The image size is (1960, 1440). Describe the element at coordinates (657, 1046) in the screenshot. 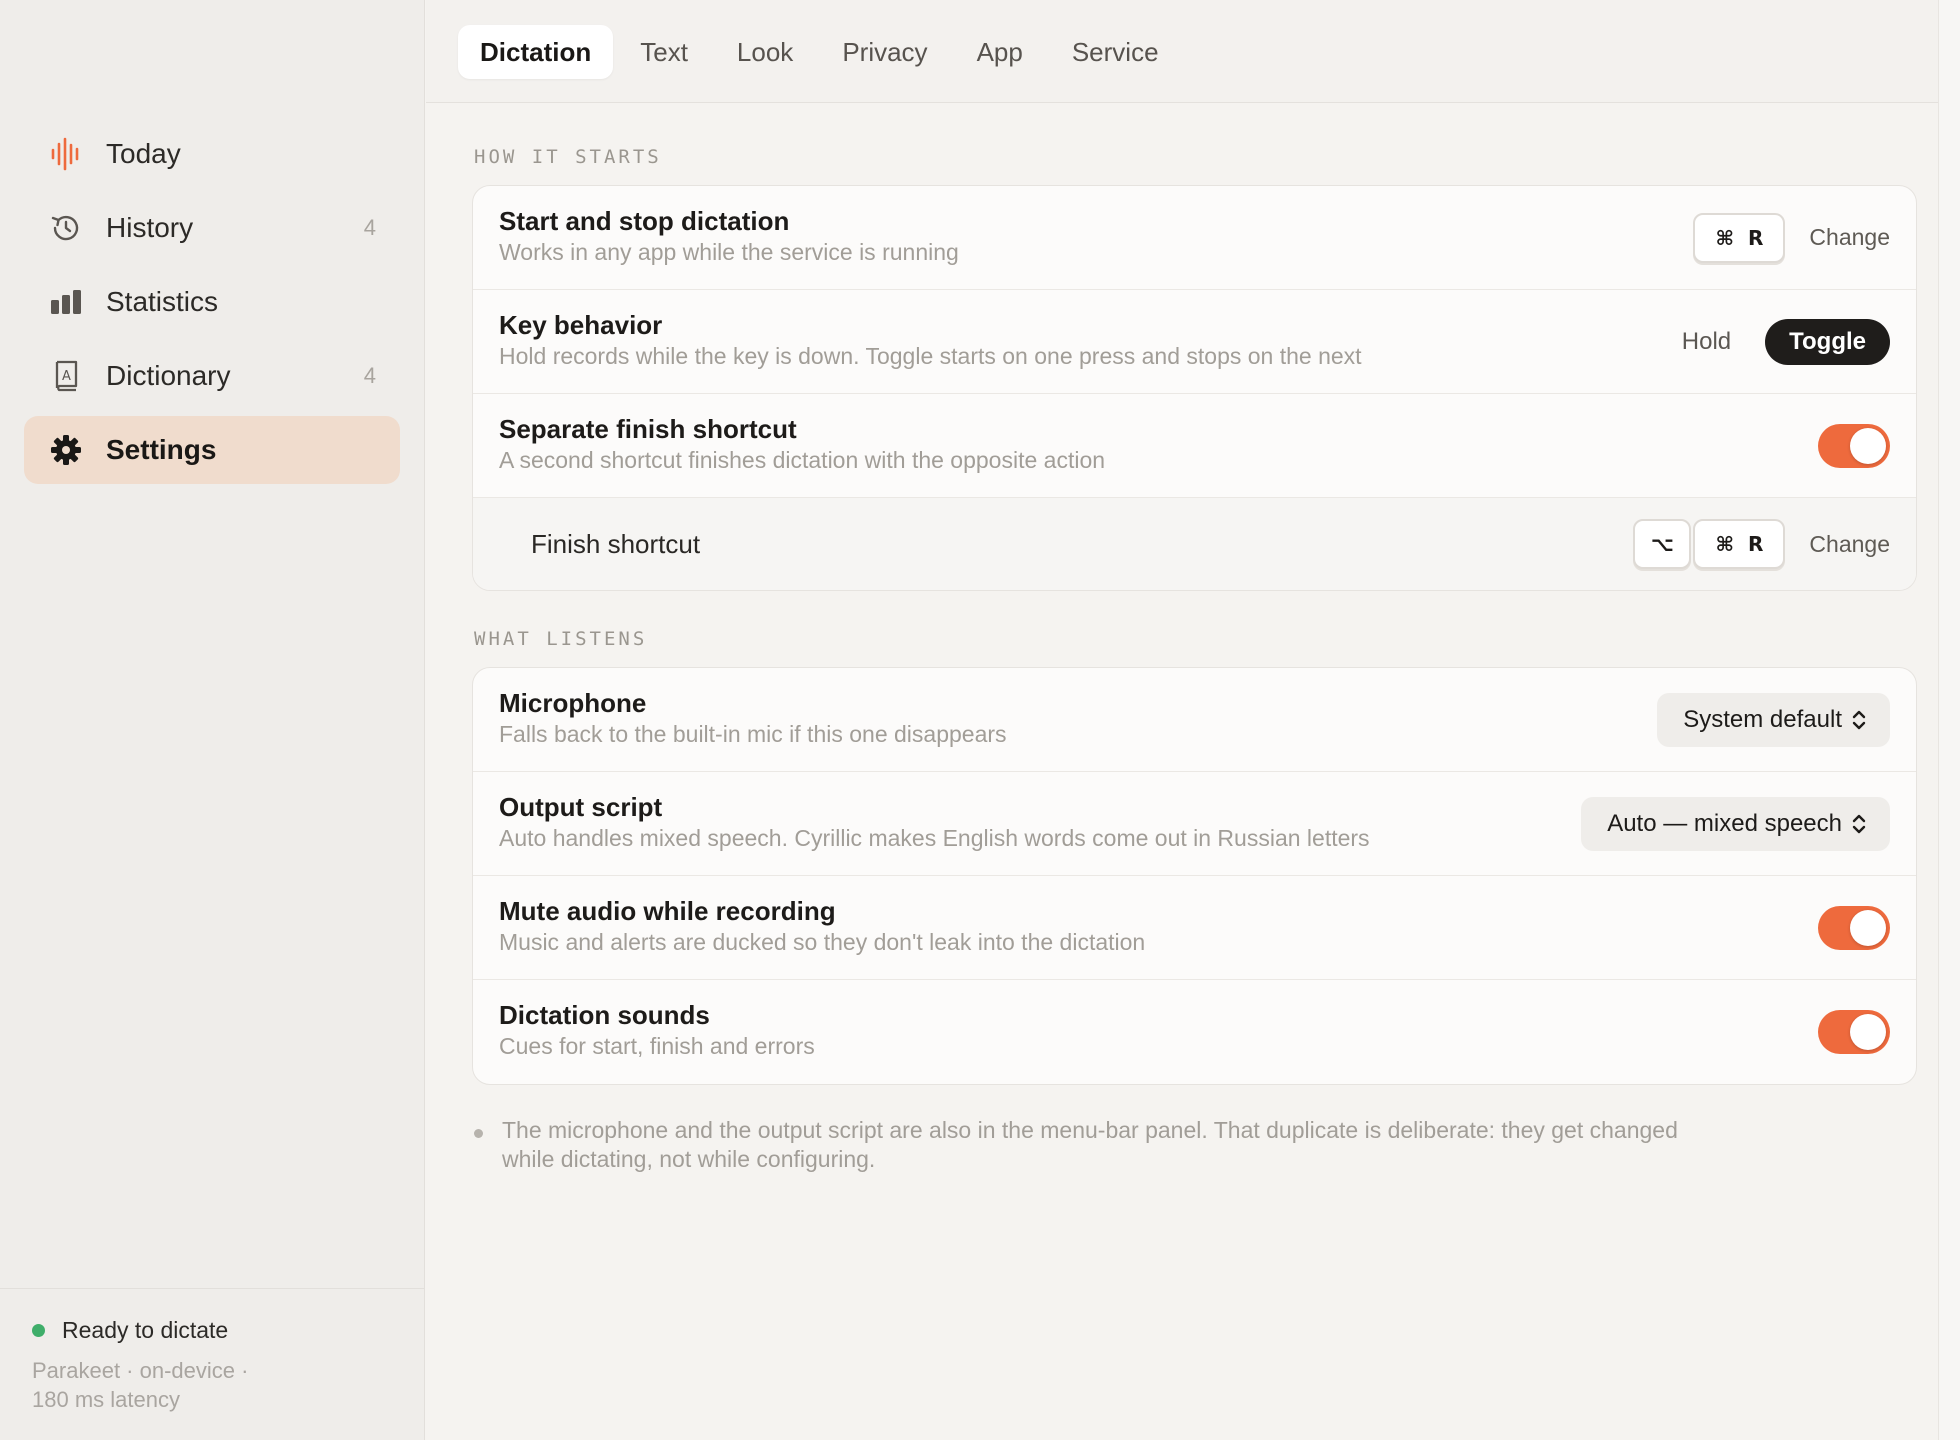

I see `row-description: Cues for start, finish and errors` at that location.